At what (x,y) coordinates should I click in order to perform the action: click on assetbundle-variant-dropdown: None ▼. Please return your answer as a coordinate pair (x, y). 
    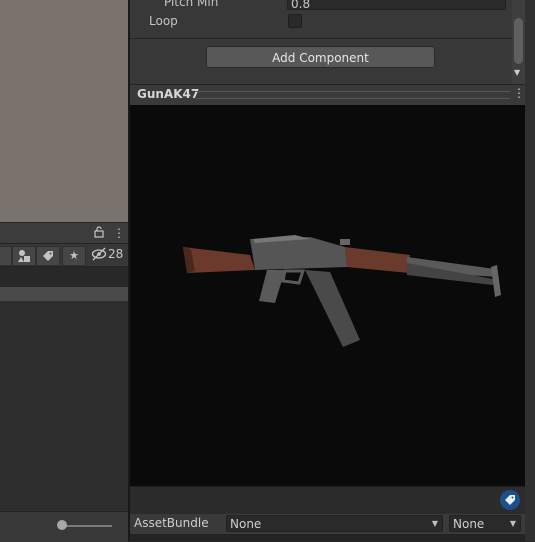
    Looking at the image, I should click on (485, 523).